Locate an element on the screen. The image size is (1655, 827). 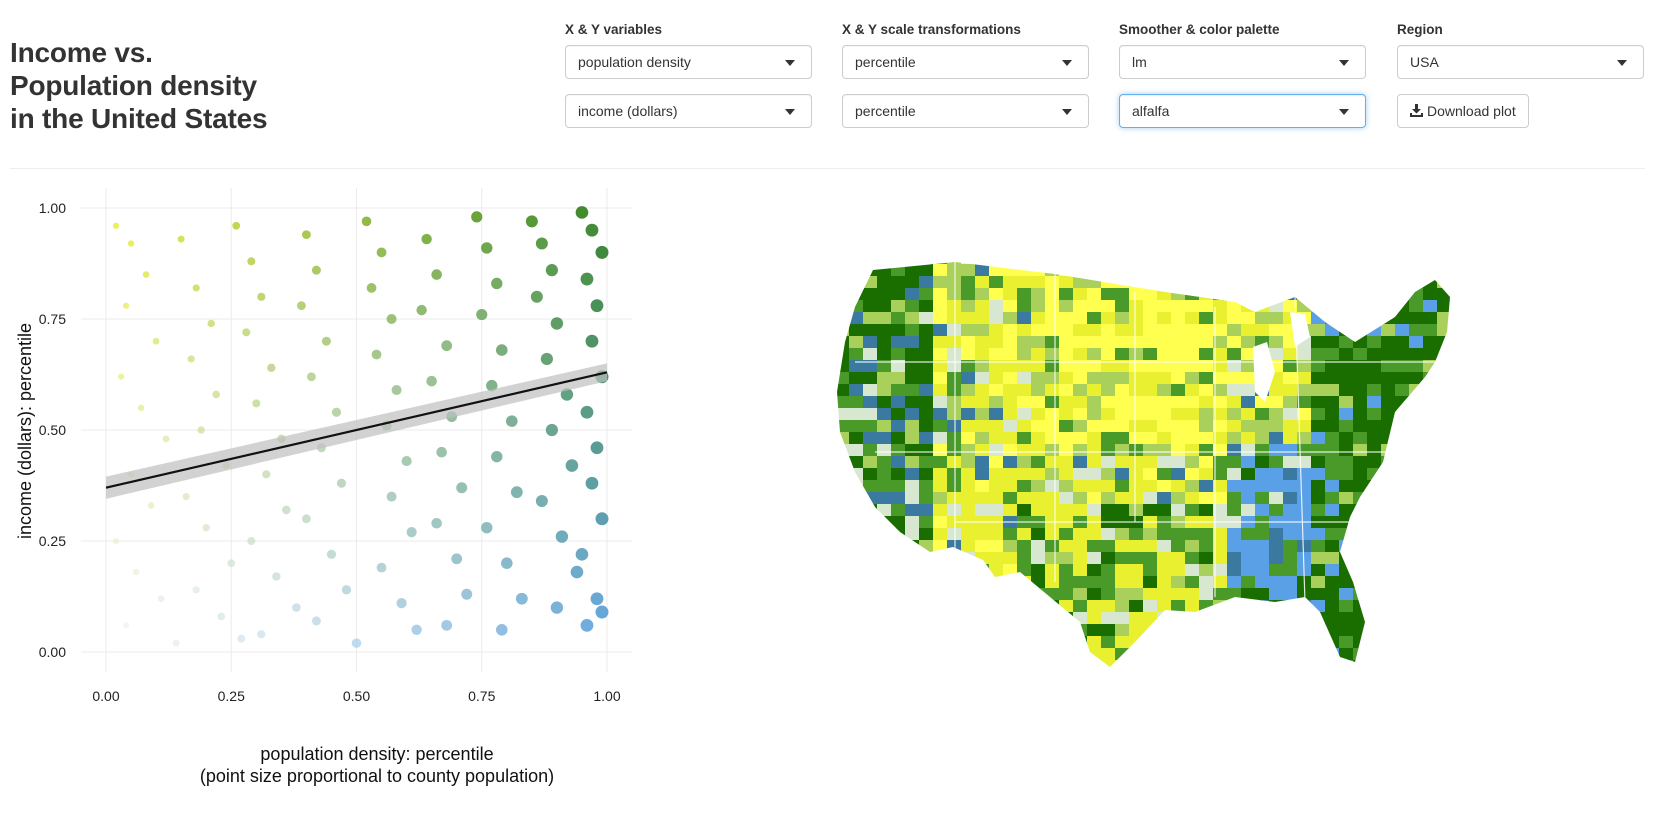
palette-select: alfalfa is located at coordinates (1242, 111).